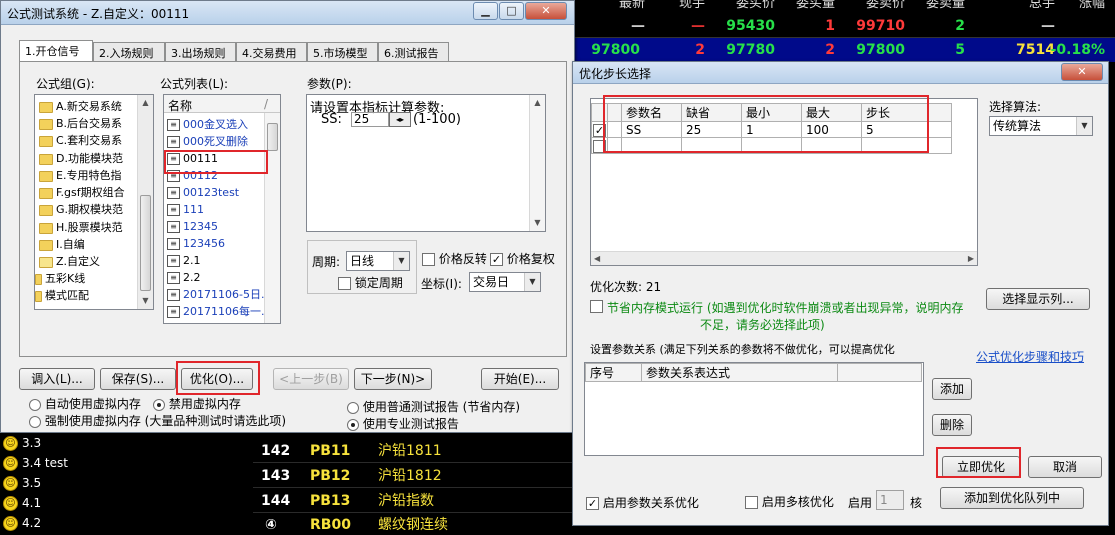  Describe the element at coordinates (511, 11) in the screenshot. I see `maximize-button: □` at that location.